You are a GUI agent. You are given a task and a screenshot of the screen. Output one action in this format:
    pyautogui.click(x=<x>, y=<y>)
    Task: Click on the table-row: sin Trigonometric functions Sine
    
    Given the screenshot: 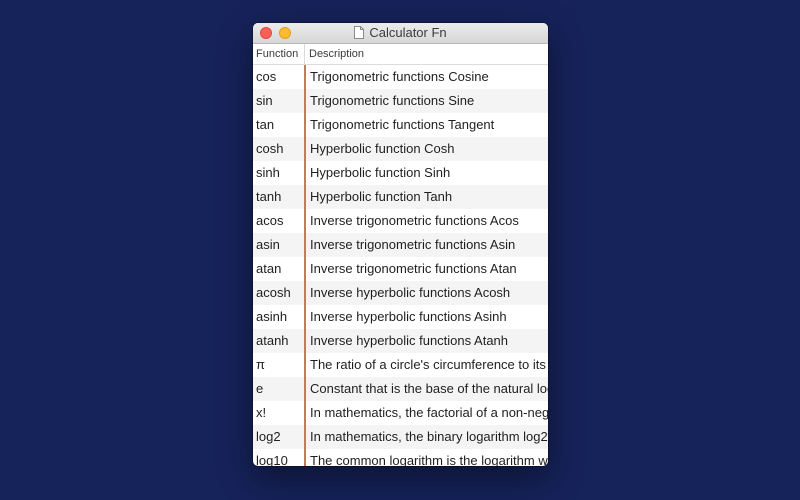 What is the action you would take?
    pyautogui.click(x=400, y=101)
    